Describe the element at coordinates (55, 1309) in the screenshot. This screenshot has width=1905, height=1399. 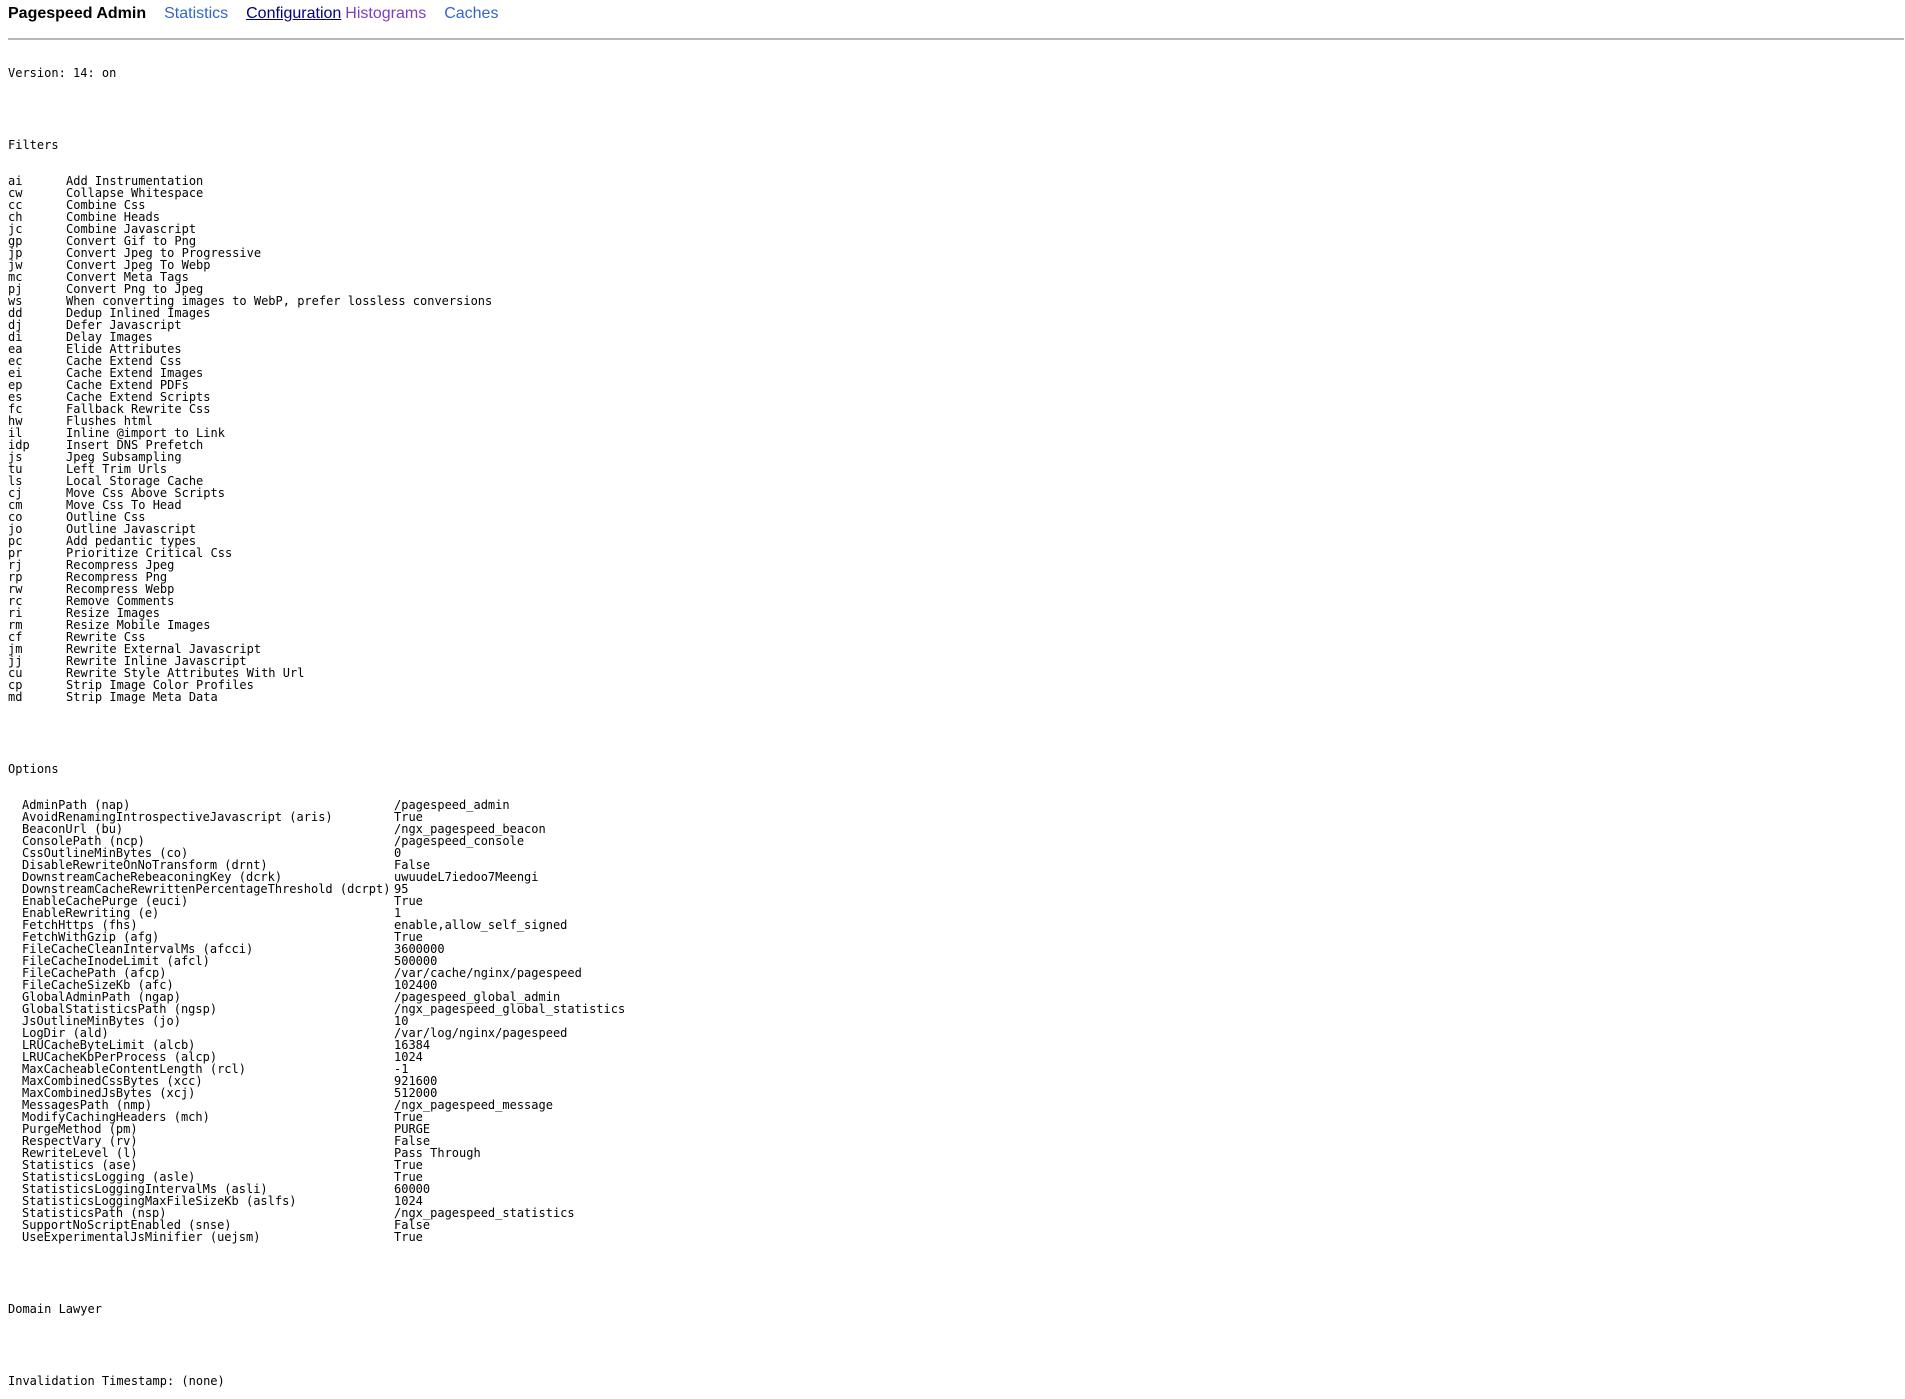
I see `domain-lawyer-heading: Domain Lawyer` at that location.